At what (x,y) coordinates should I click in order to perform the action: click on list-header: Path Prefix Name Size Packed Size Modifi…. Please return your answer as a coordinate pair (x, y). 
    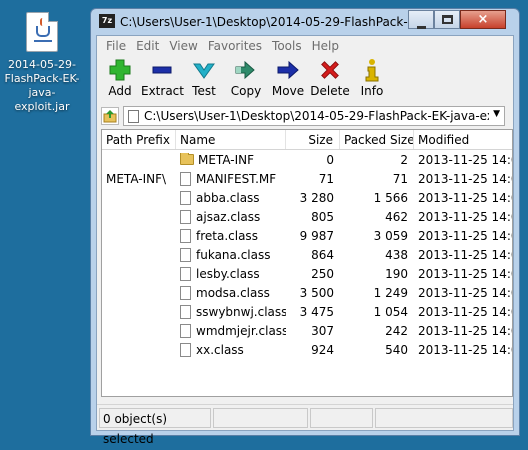
    Looking at the image, I should click on (307, 140).